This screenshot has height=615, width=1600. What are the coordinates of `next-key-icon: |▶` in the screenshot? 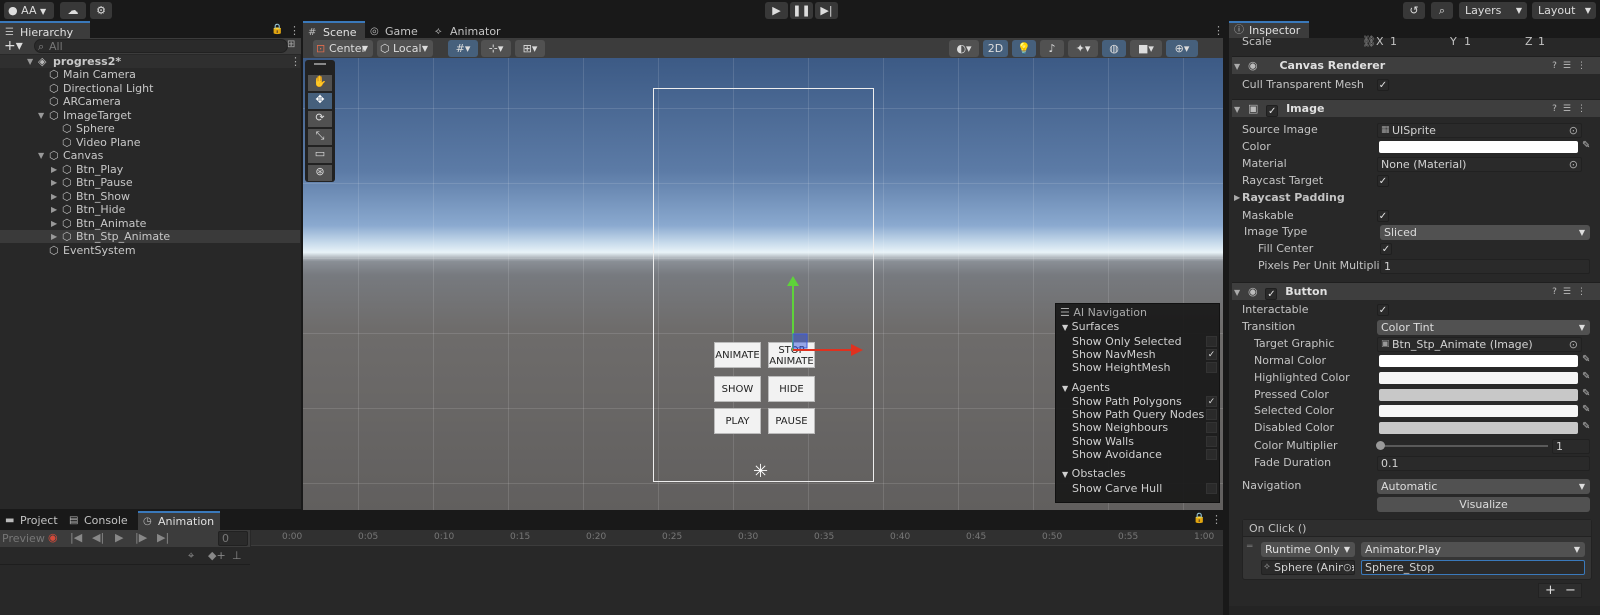 It's located at (141, 537).